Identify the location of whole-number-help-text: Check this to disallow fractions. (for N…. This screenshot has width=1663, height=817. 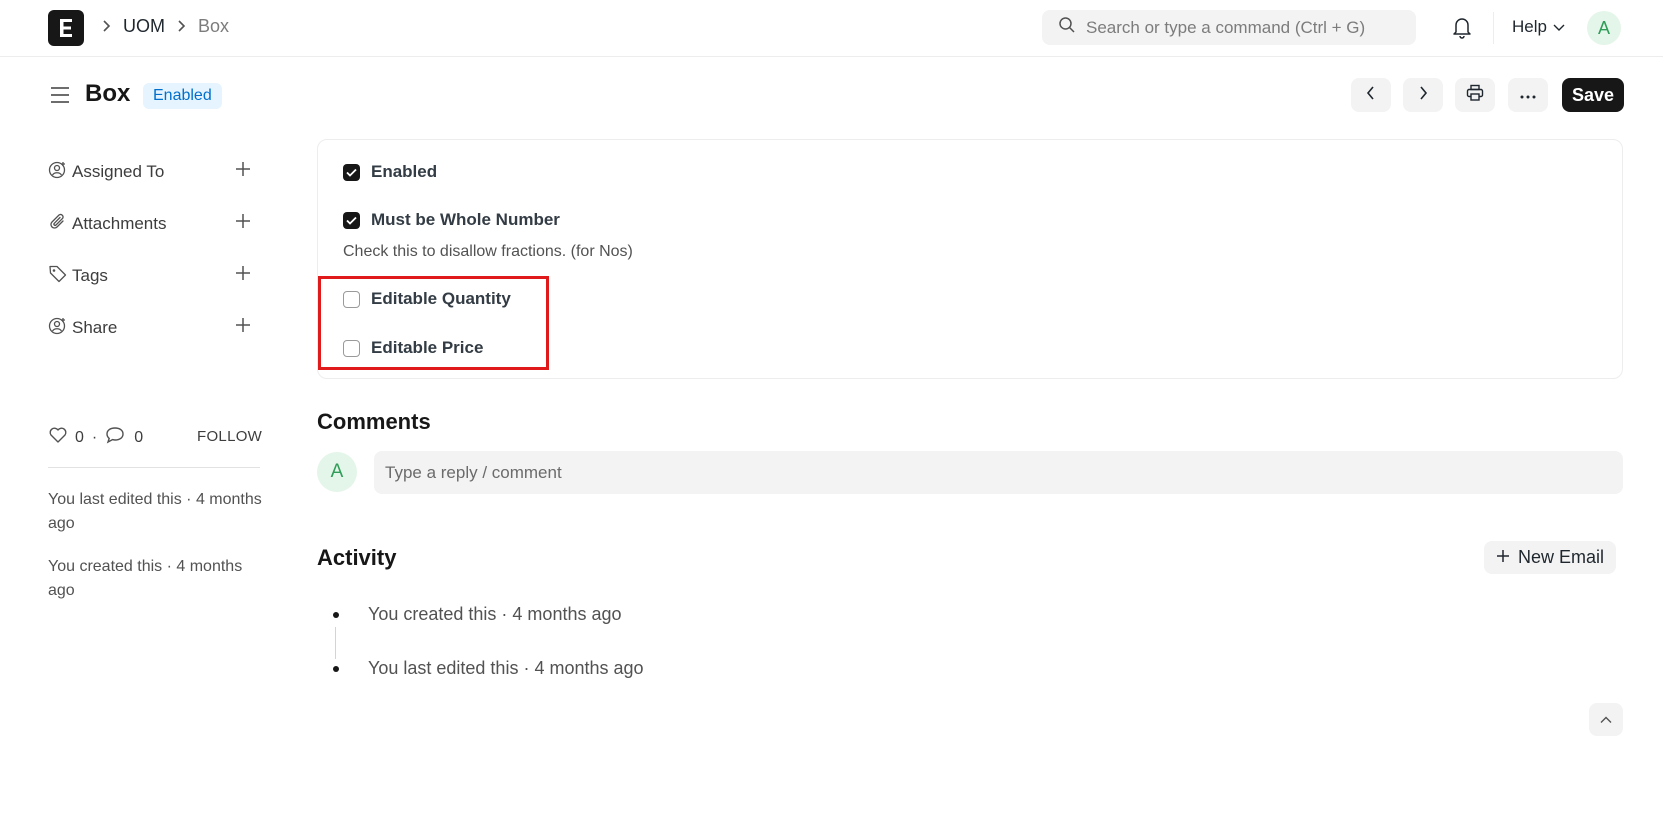
(488, 251).